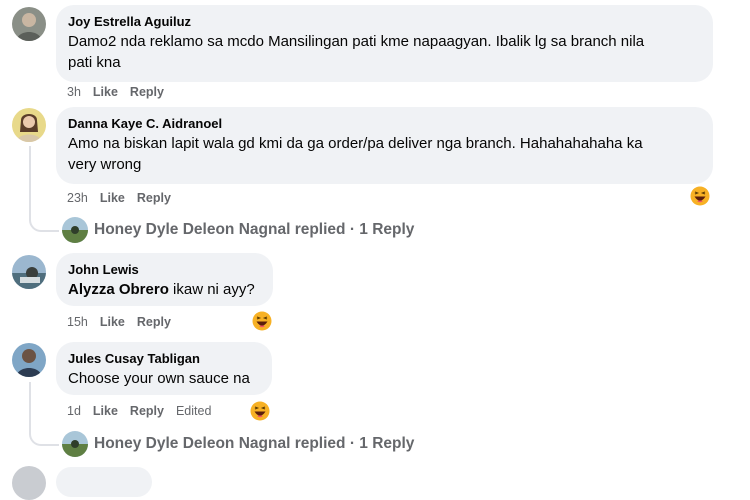  What do you see at coordinates (384, 123) in the screenshot?
I see `comment-author: Danna Kaye C. Aidranoel` at bounding box center [384, 123].